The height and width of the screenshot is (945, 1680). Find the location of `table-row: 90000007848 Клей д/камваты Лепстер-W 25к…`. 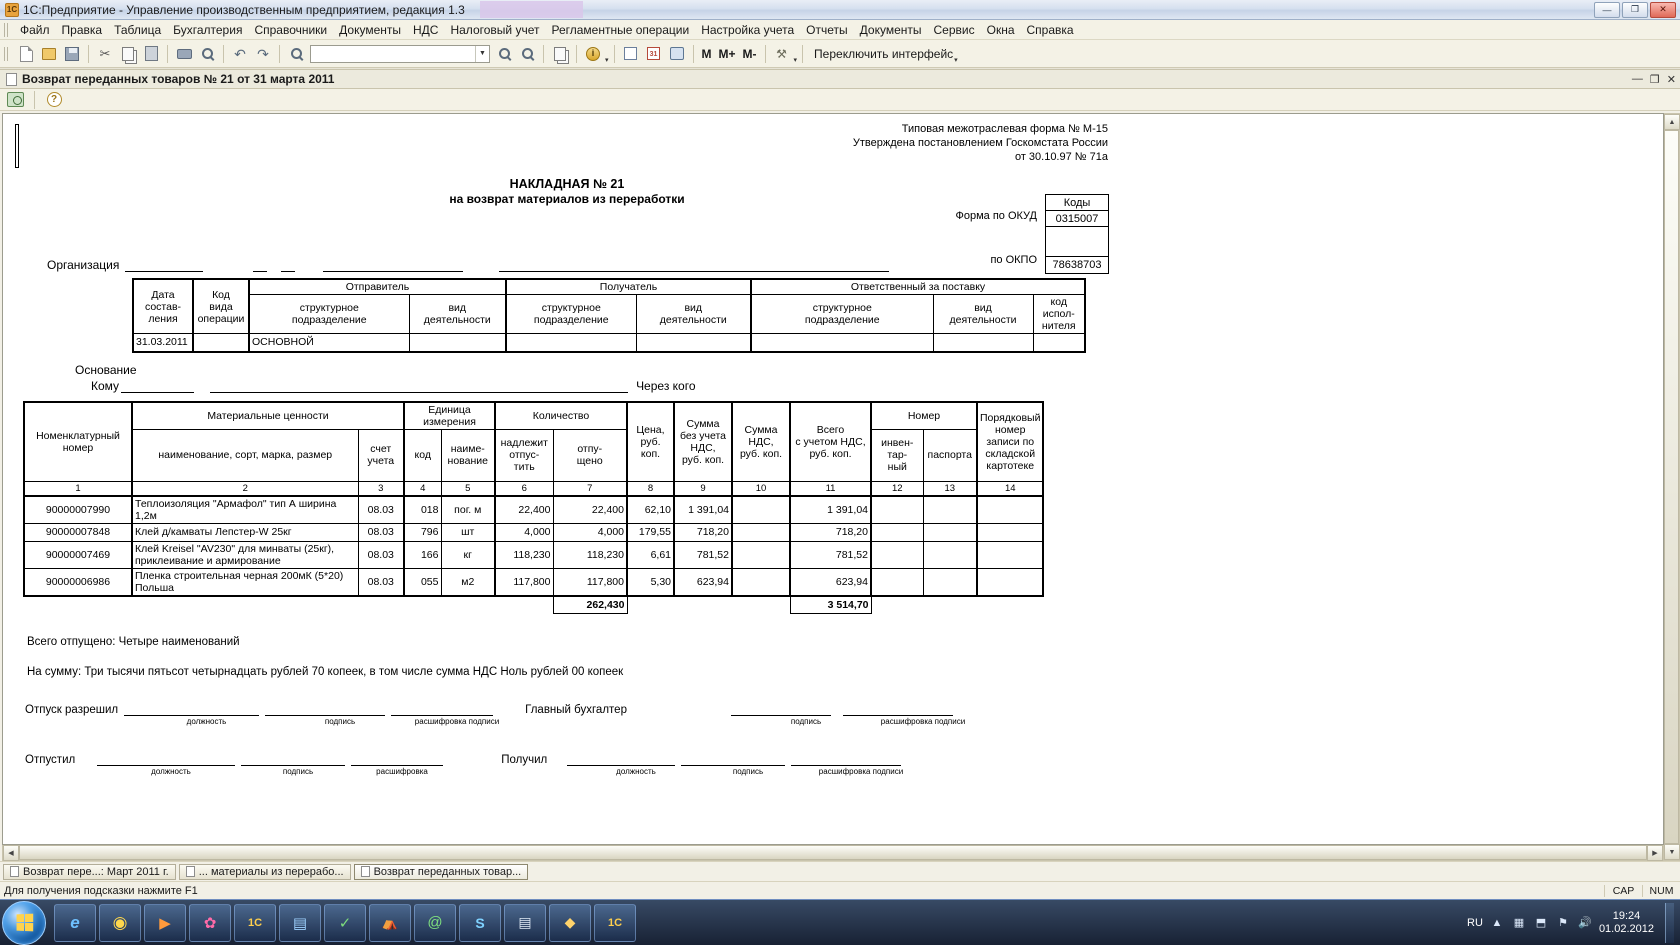

table-row: 90000007848 Клей д/камваты Лепстер-W 25к… is located at coordinates (534, 532).